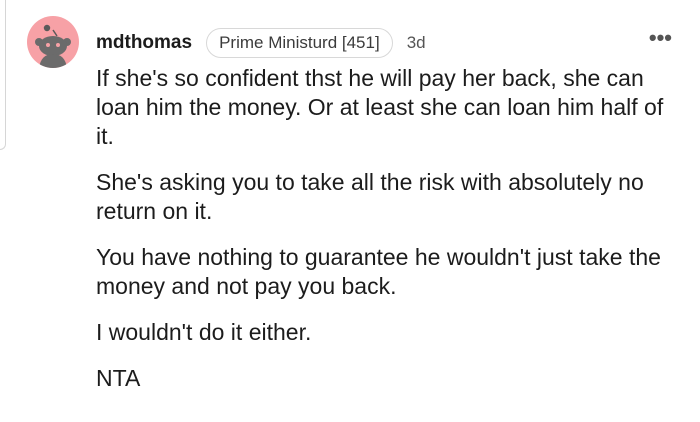 This screenshot has height=422, width=700. Describe the element at coordinates (204, 332) in the screenshot. I see `comment-paragraph: I wouldn't do it either.` at that location.